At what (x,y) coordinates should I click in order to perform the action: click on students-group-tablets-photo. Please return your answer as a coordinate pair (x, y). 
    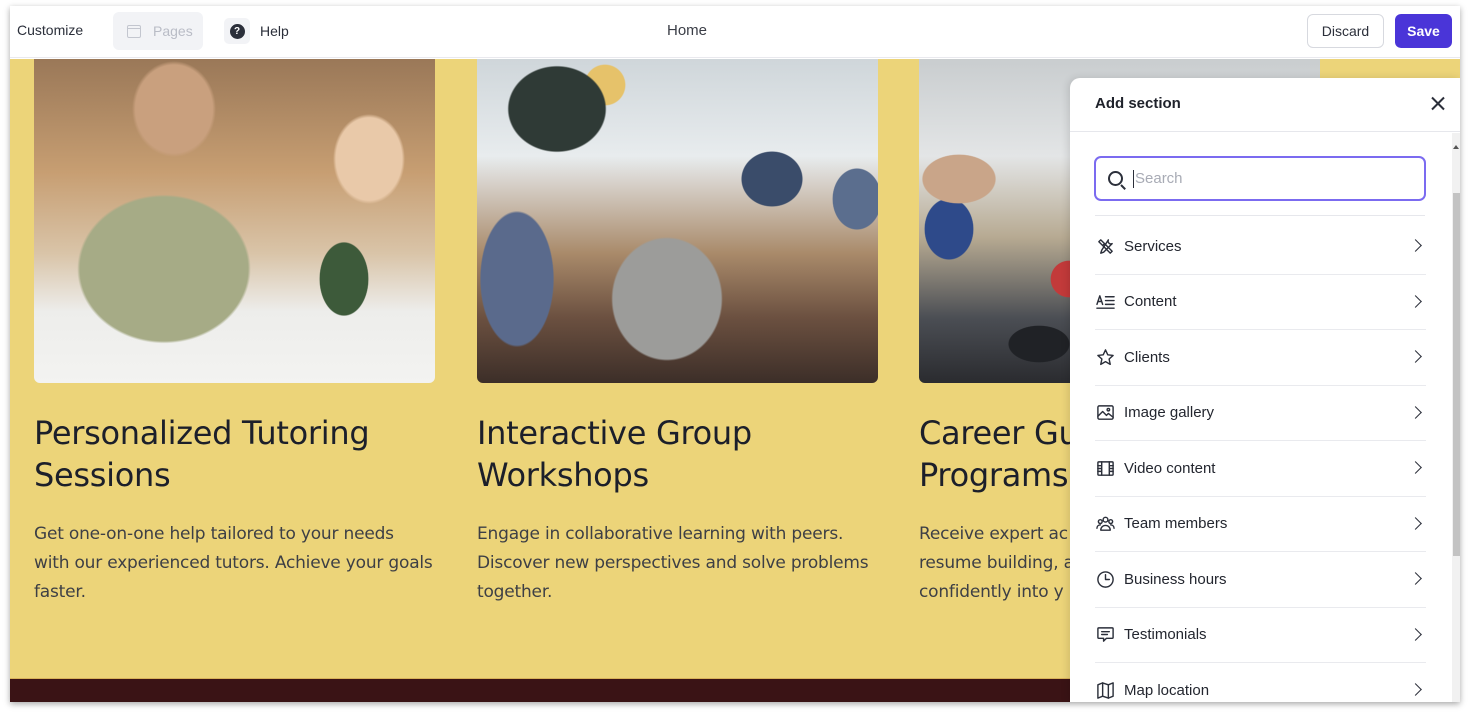
    Looking at the image, I should click on (677, 221).